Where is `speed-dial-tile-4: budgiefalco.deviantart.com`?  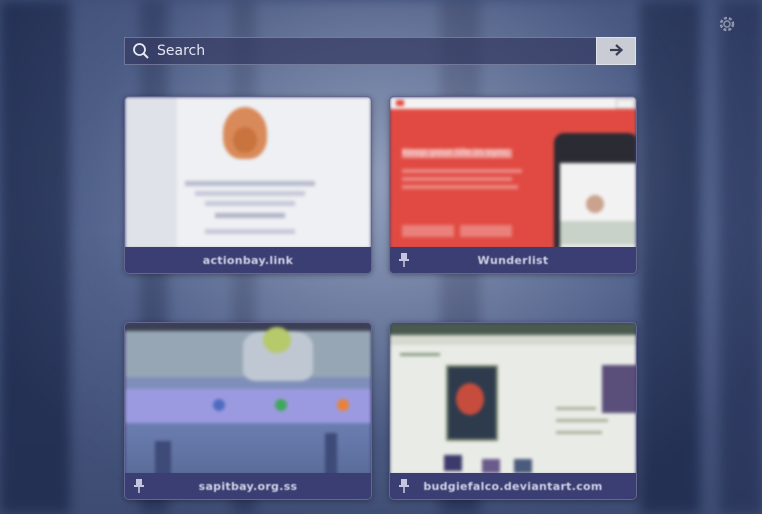
speed-dial-tile-4: budgiefalco.deviantart.com is located at coordinates (513, 411).